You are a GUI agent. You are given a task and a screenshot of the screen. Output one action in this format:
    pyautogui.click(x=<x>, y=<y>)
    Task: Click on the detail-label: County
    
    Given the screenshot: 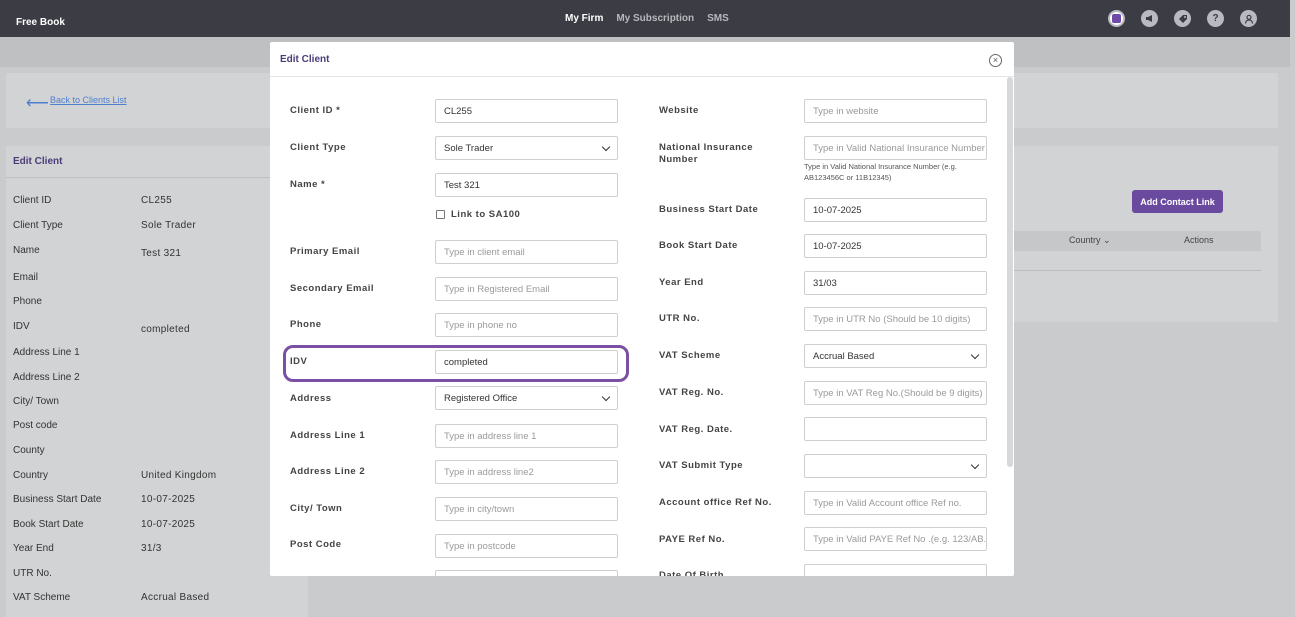 What is the action you would take?
    pyautogui.click(x=29, y=450)
    